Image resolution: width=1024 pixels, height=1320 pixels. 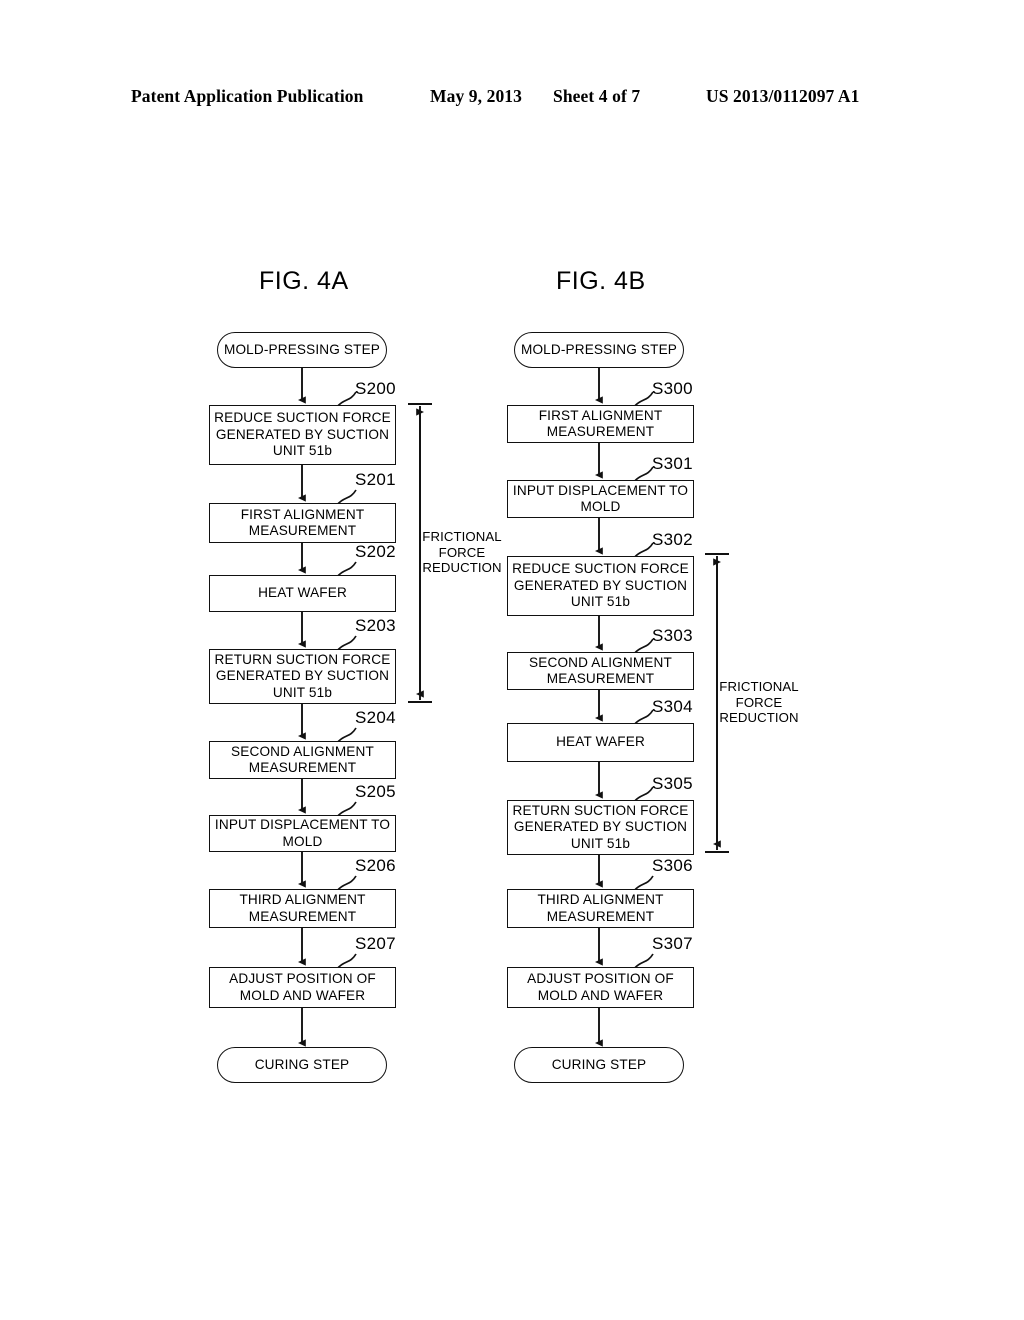 I want to click on fig4a-step-s207: ADJUST POSITION OF MOLD AND WAFER, so click(x=302, y=987).